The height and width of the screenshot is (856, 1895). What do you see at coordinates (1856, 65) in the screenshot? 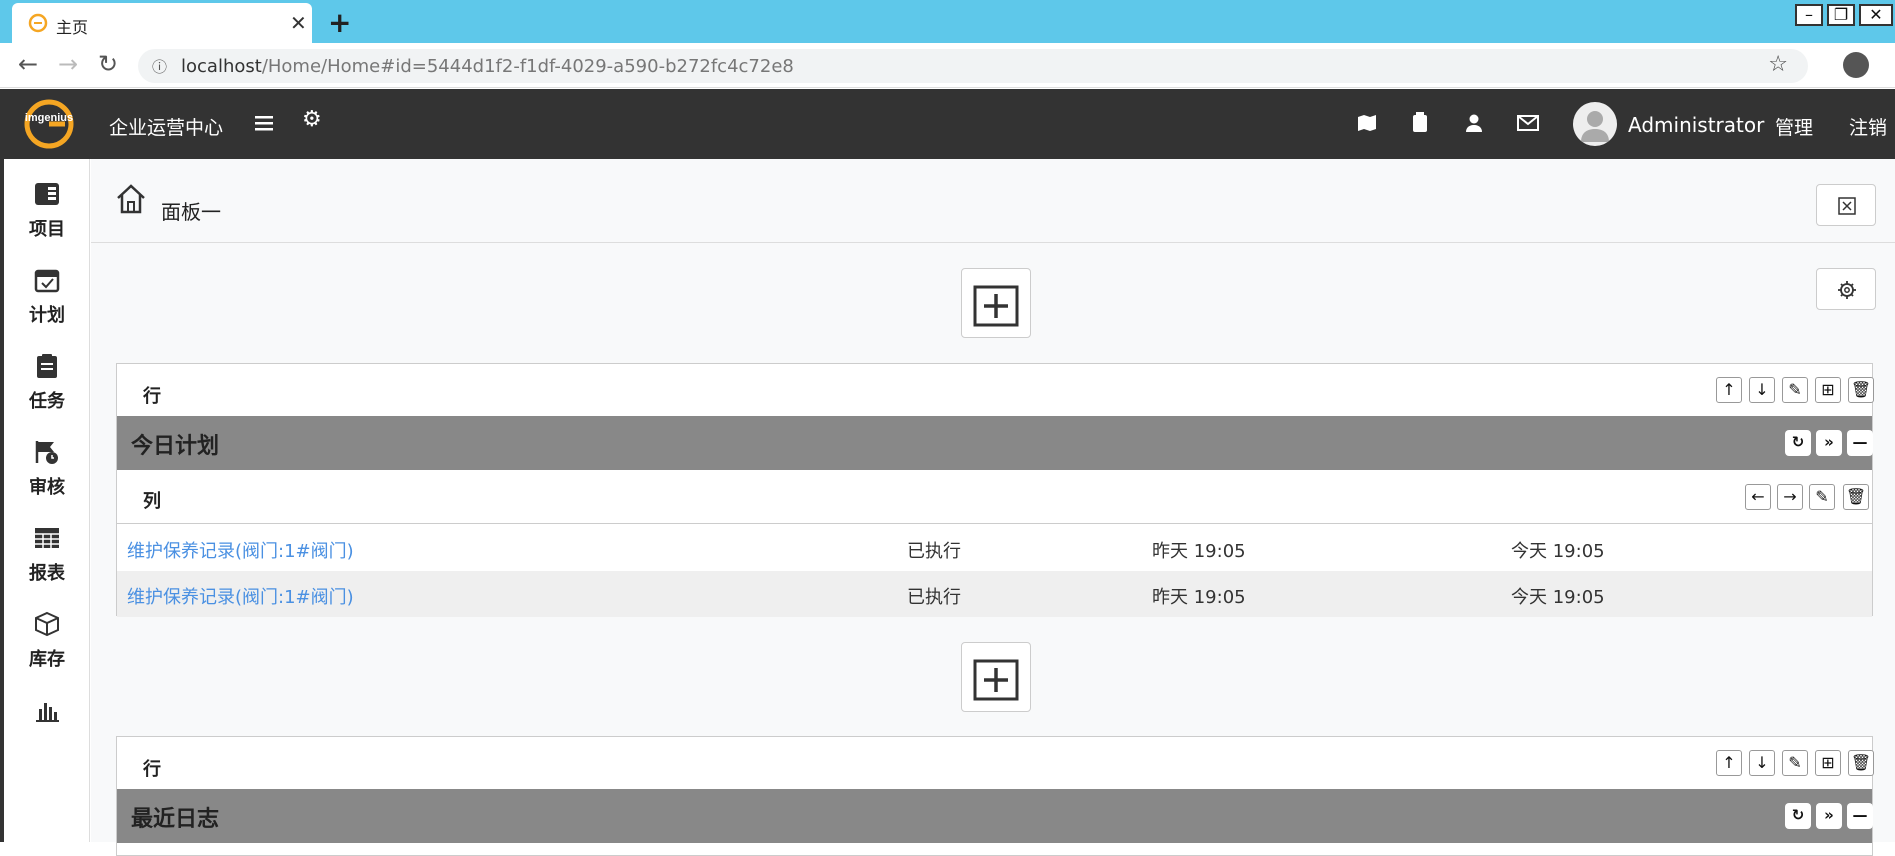
I see `browser-account-icon` at bounding box center [1856, 65].